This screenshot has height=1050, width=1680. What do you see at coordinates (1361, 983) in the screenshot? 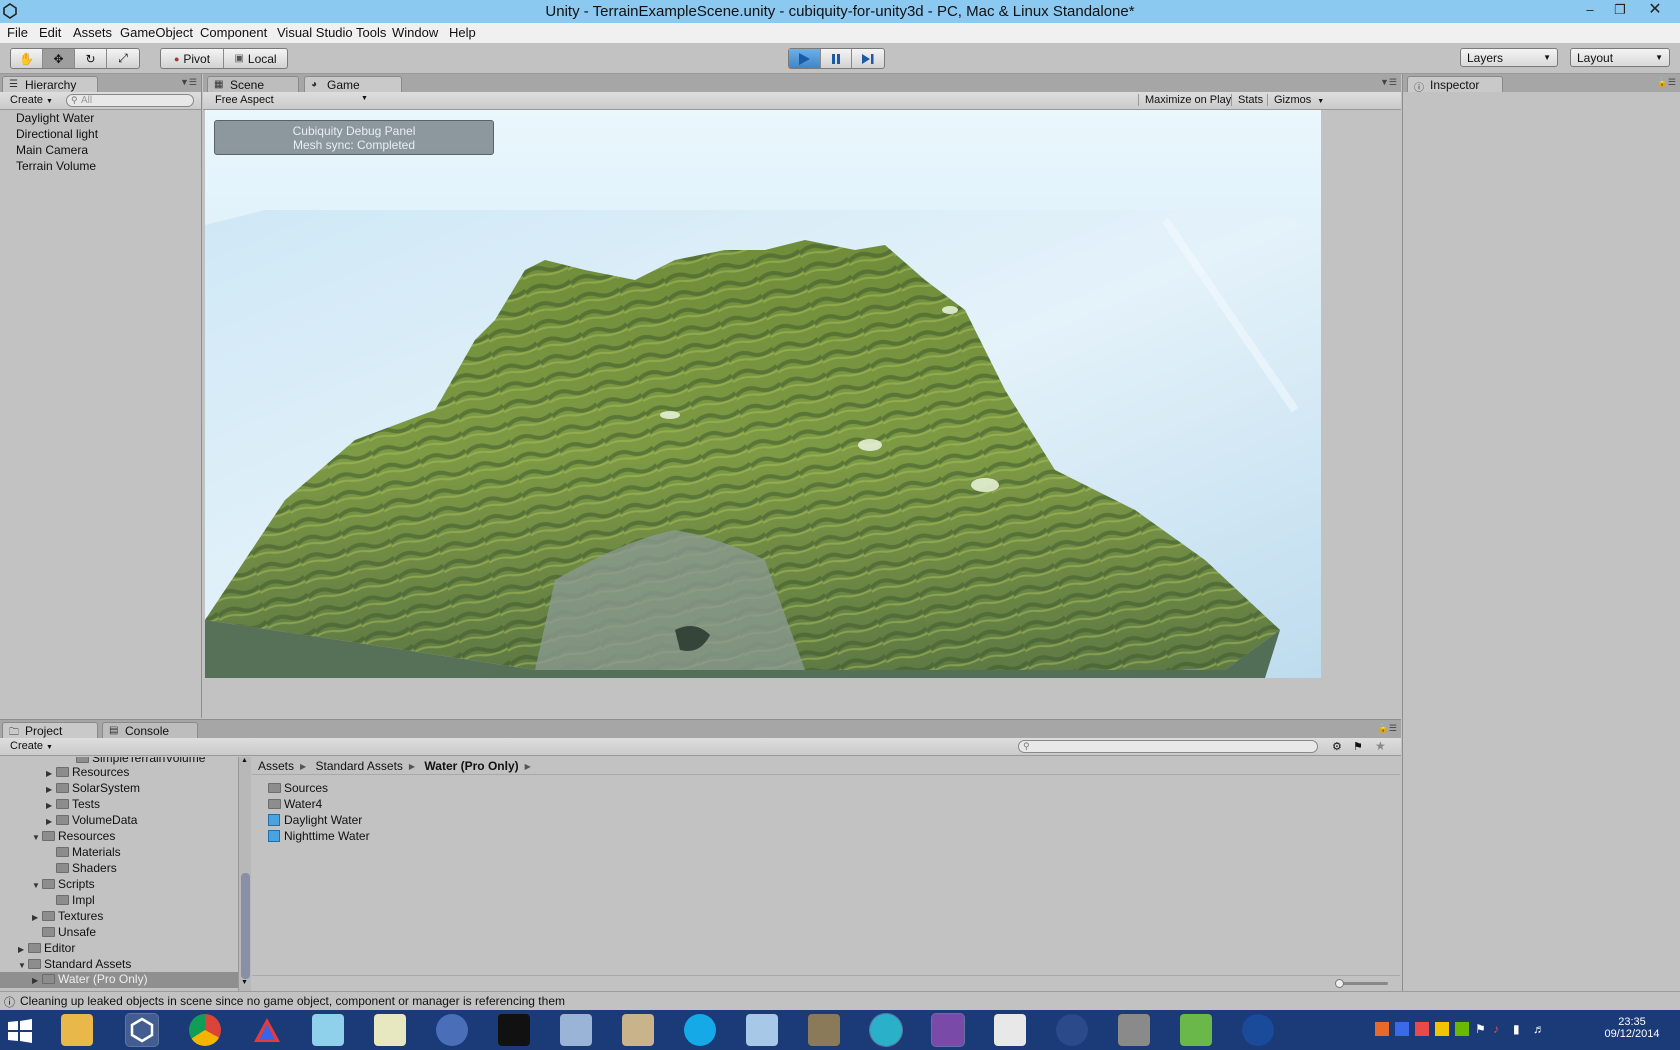
I see `icon-size-slider` at bounding box center [1361, 983].